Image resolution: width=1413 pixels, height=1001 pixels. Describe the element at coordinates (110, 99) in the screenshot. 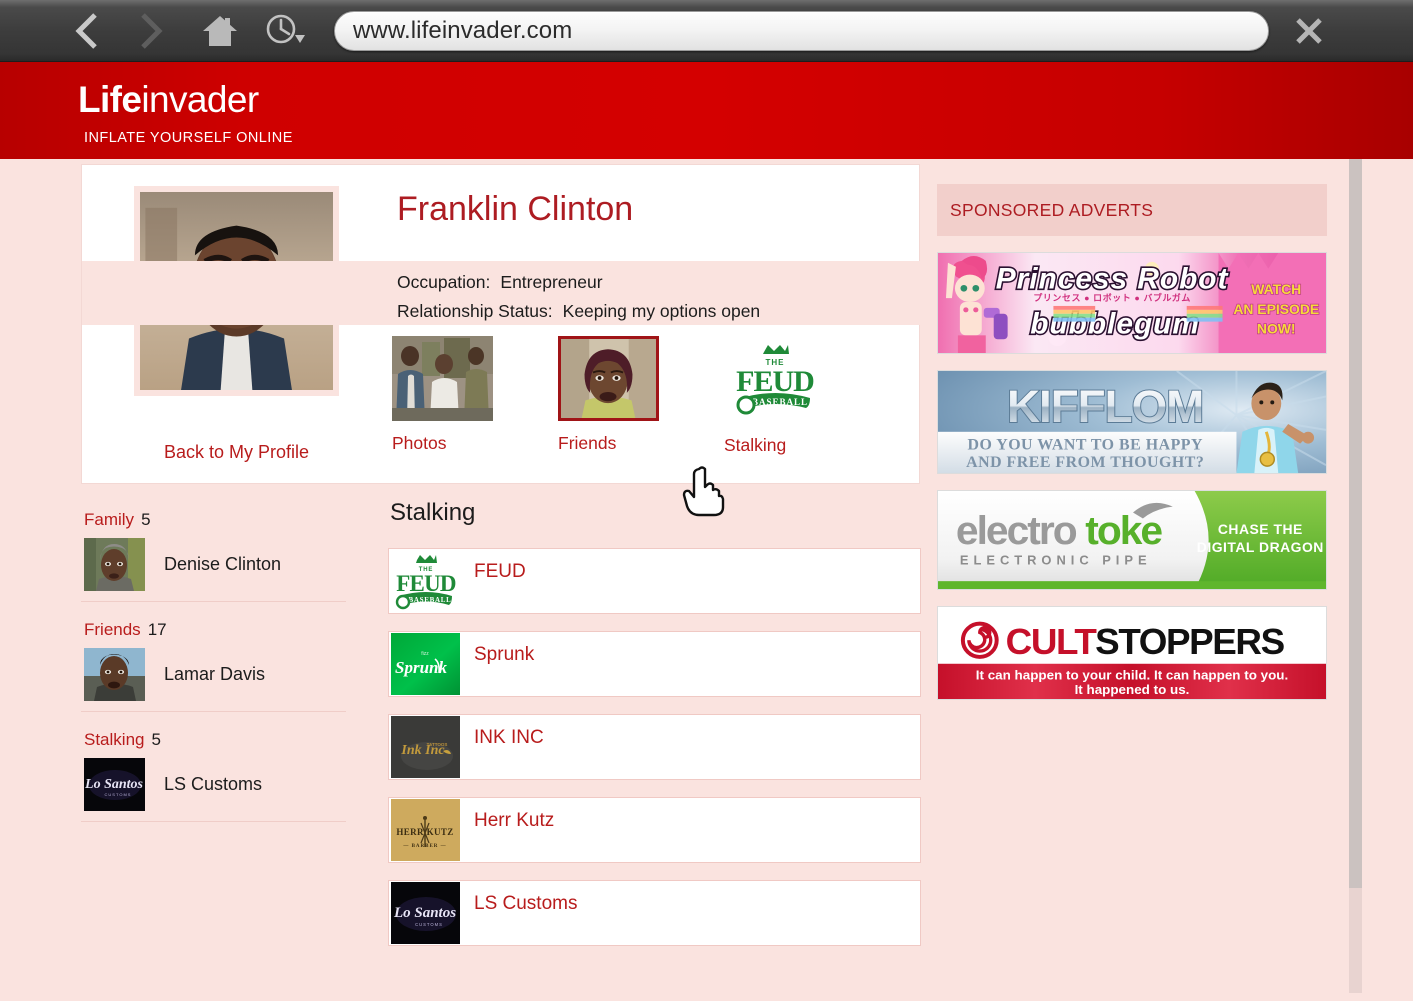

I see `logo-bold-part: Life` at that location.